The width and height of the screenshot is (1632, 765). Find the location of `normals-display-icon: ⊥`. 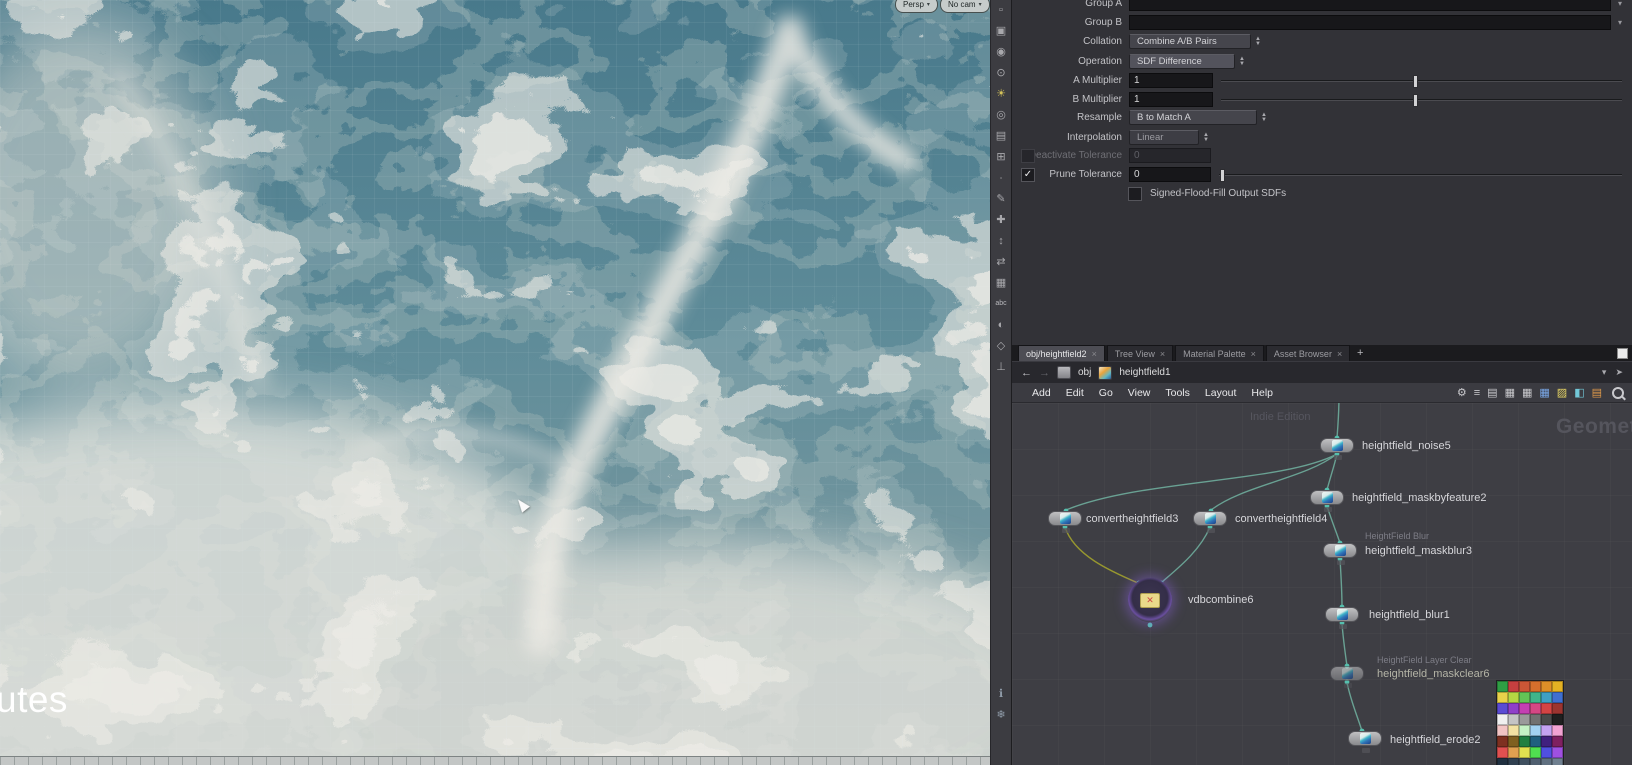

normals-display-icon: ⊥ is located at coordinates (1001, 367).